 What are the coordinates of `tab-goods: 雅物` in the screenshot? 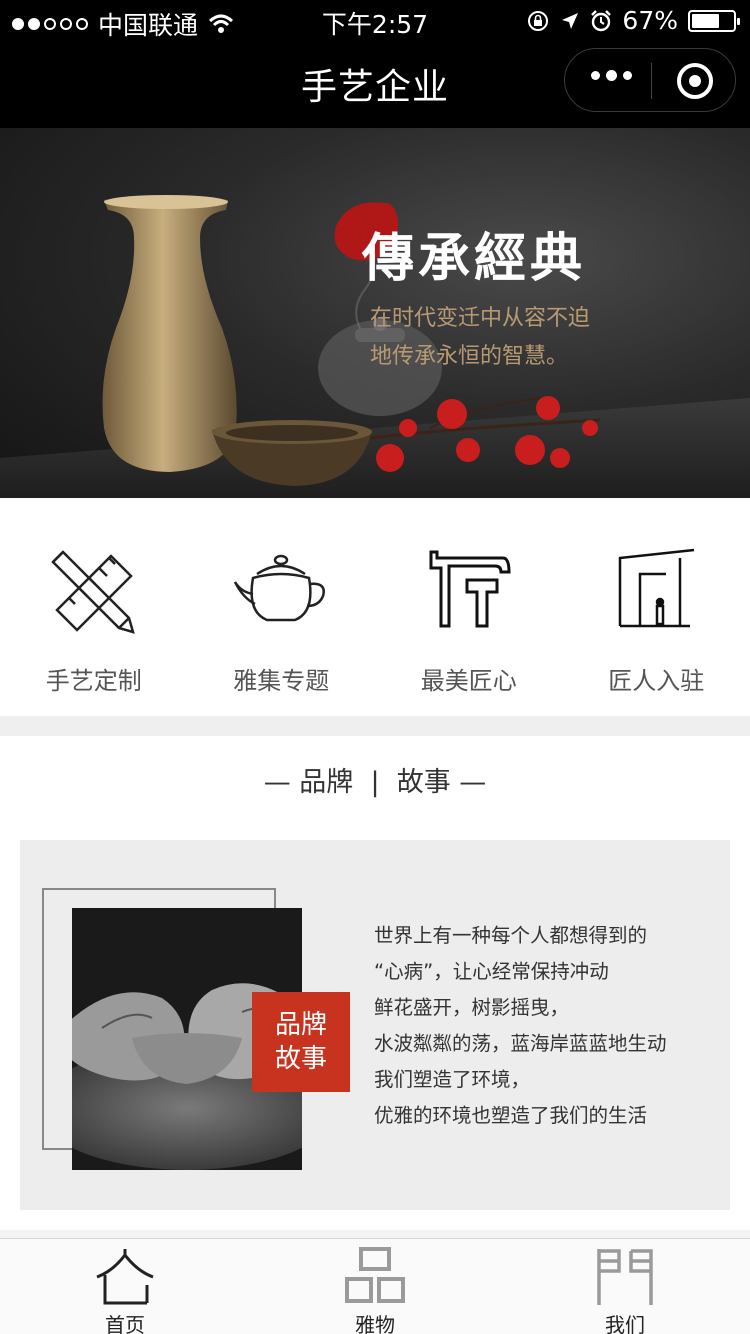 It's located at (375, 1286).